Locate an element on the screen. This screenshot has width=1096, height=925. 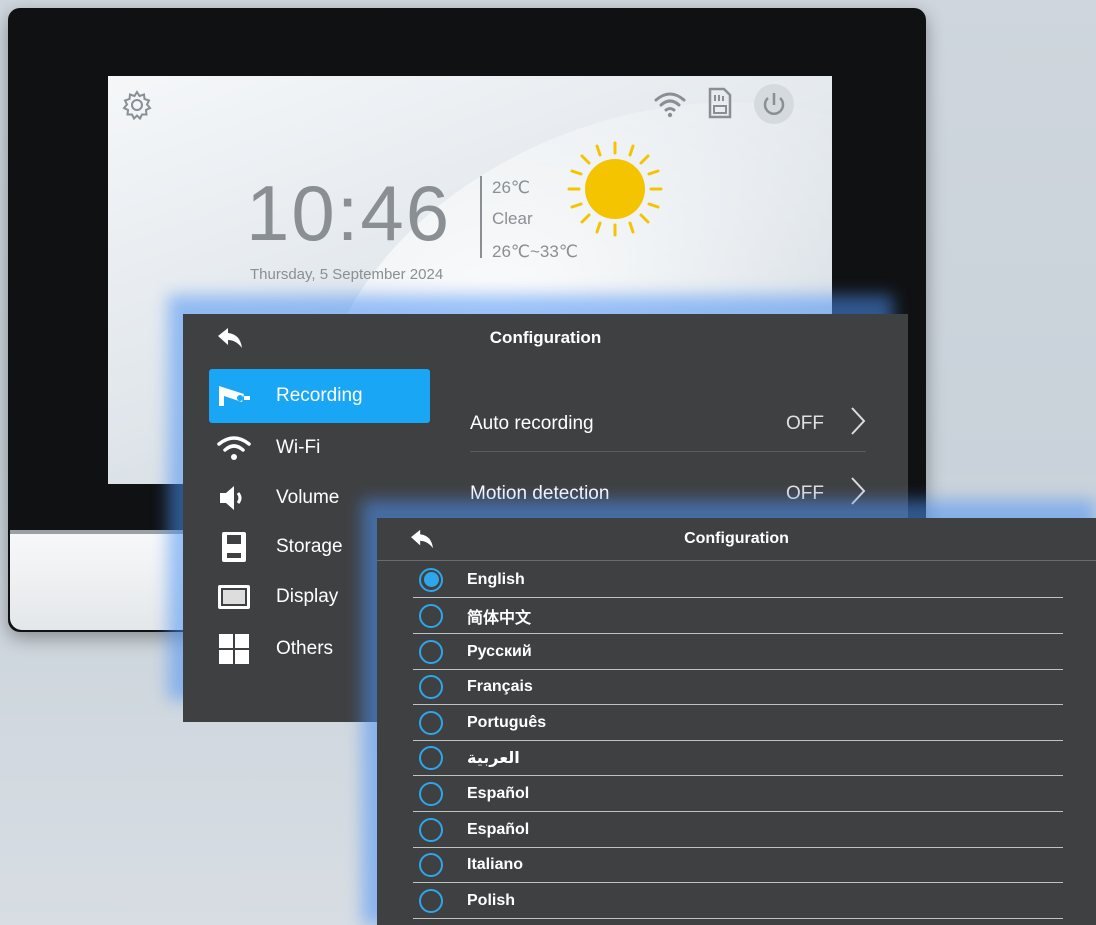
weather-divider is located at coordinates (481, 217).